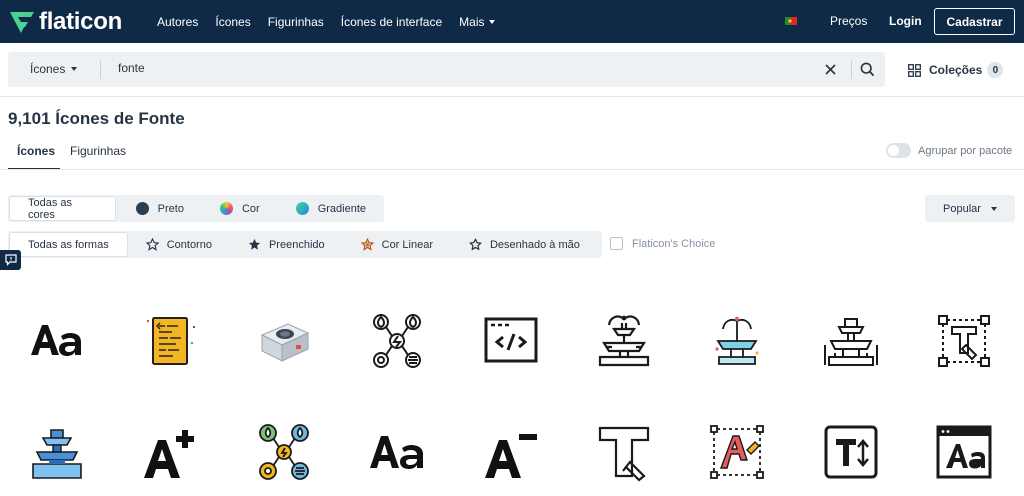 The width and height of the screenshot is (1024, 496). What do you see at coordinates (296, 22) in the screenshot?
I see `nav-link-stickers: Figurinhas` at bounding box center [296, 22].